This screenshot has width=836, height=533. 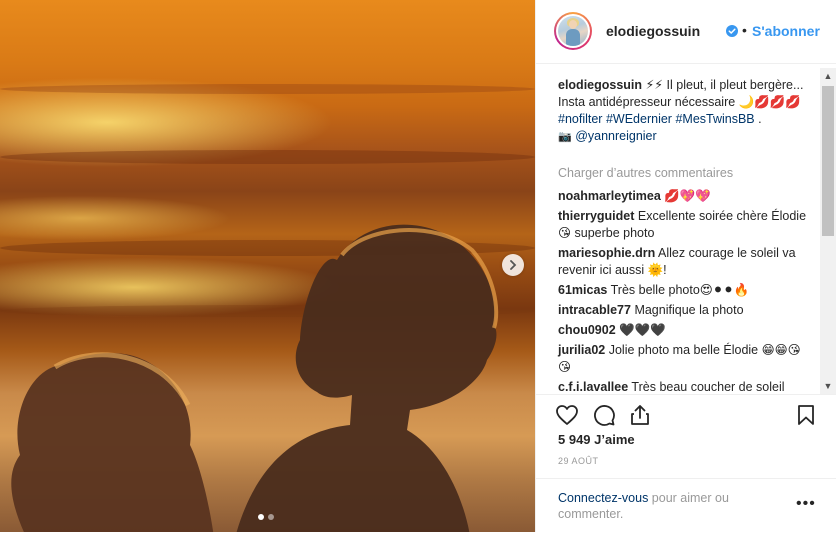 I want to click on login-prompt: Connectez-vous pour aimer ou commenter., so click(x=663, y=506).